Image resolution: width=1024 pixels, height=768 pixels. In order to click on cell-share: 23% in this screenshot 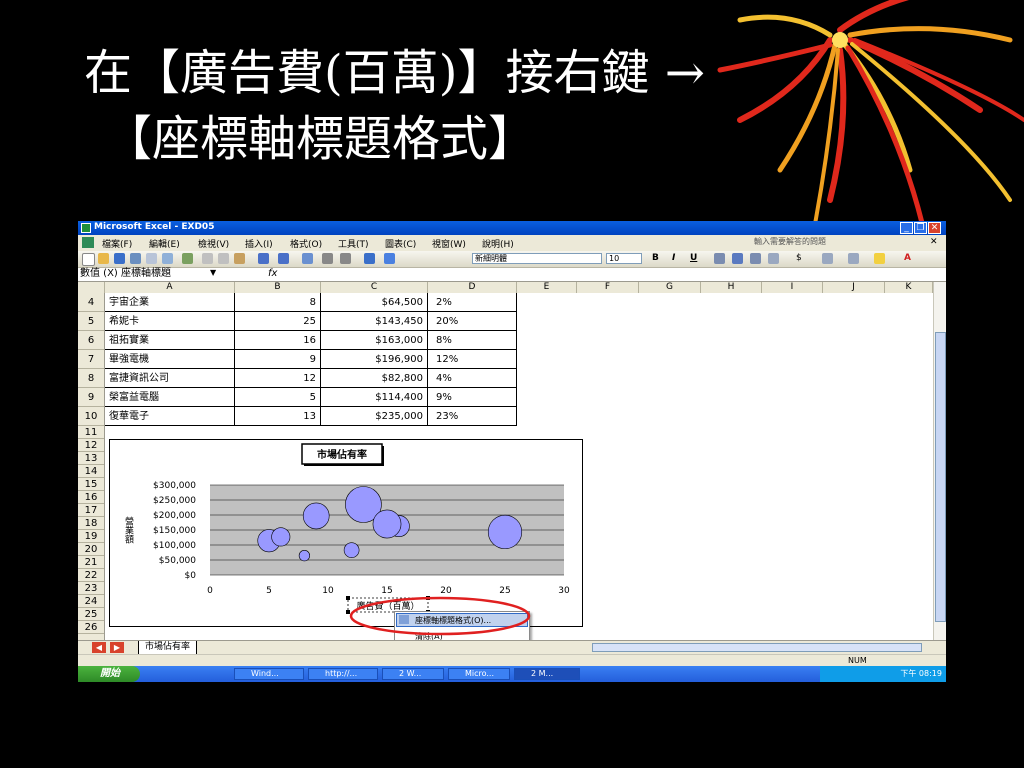, I will do `click(472, 416)`.